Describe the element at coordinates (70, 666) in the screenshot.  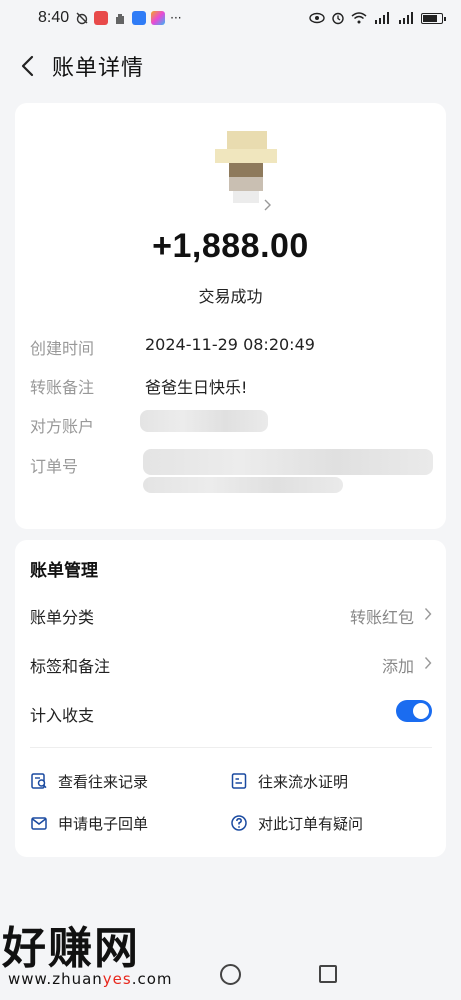
I see `tags-label: 标签和备注` at that location.